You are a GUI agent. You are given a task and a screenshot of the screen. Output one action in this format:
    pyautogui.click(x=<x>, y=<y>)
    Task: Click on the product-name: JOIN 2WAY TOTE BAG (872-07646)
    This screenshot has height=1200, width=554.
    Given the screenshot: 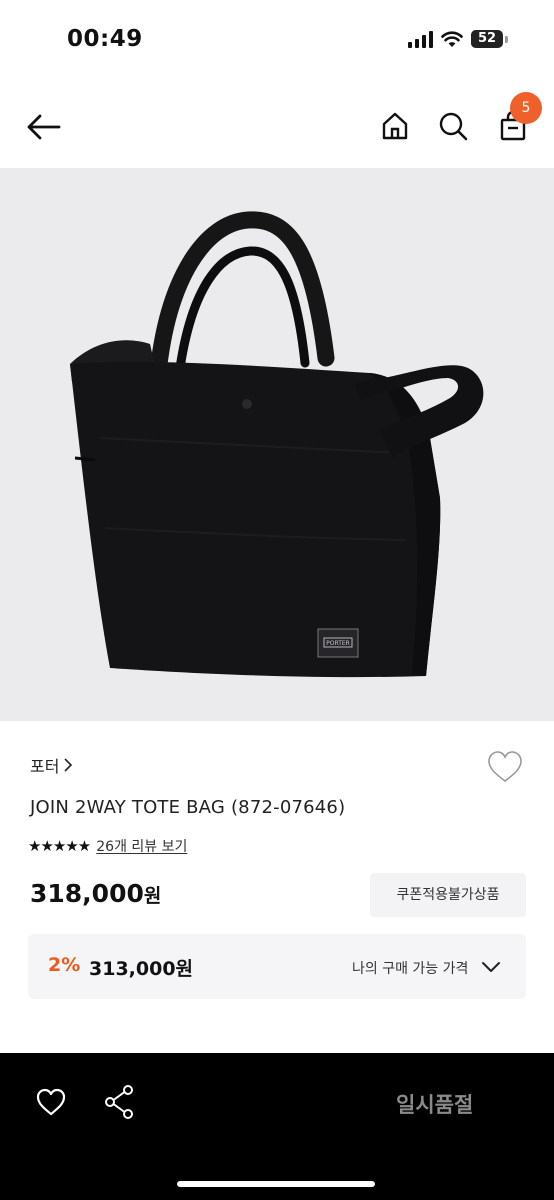 What is the action you would take?
    pyautogui.click(x=188, y=807)
    